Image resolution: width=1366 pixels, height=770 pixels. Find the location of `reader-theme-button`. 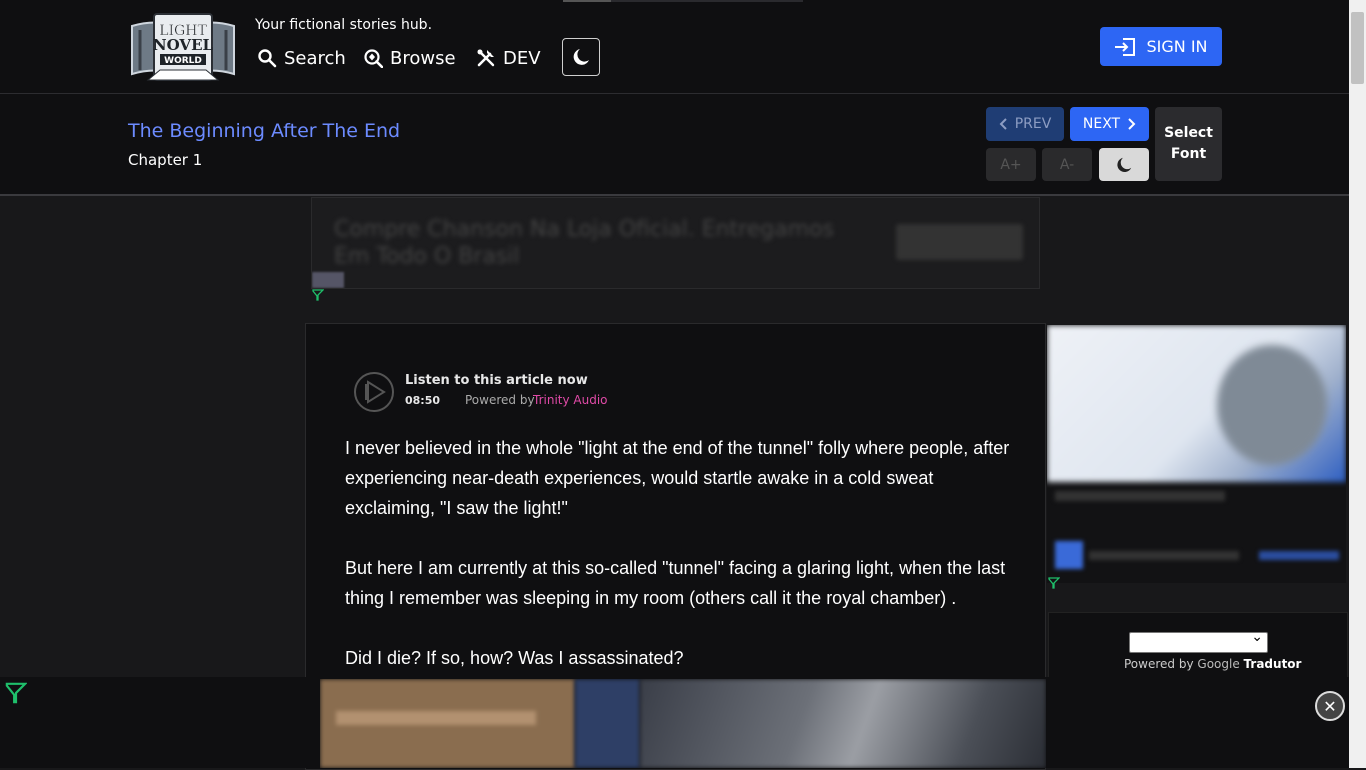

reader-theme-button is located at coordinates (1124, 164).